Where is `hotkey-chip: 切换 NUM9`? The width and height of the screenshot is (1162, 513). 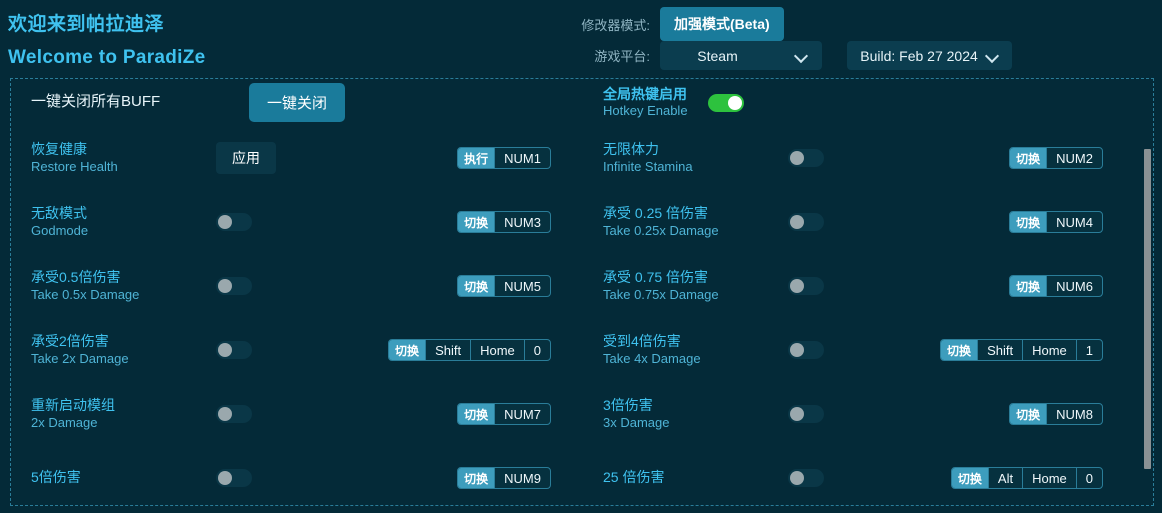
hotkey-chip: 切换 NUM9 is located at coordinates (504, 478).